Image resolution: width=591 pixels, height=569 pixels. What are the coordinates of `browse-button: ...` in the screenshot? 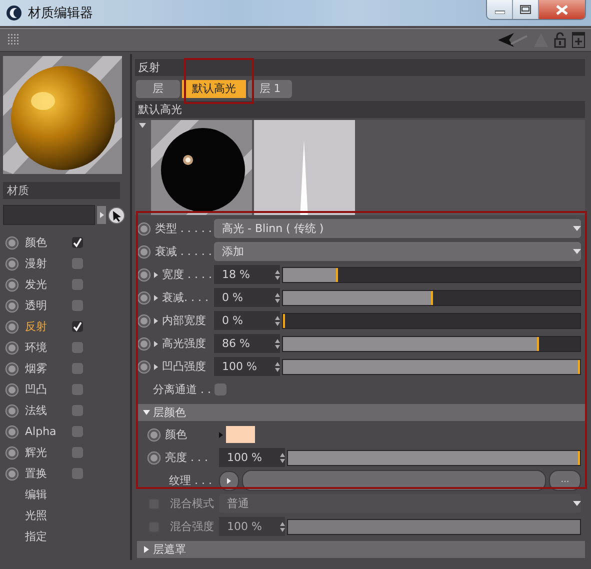 It's located at (565, 480).